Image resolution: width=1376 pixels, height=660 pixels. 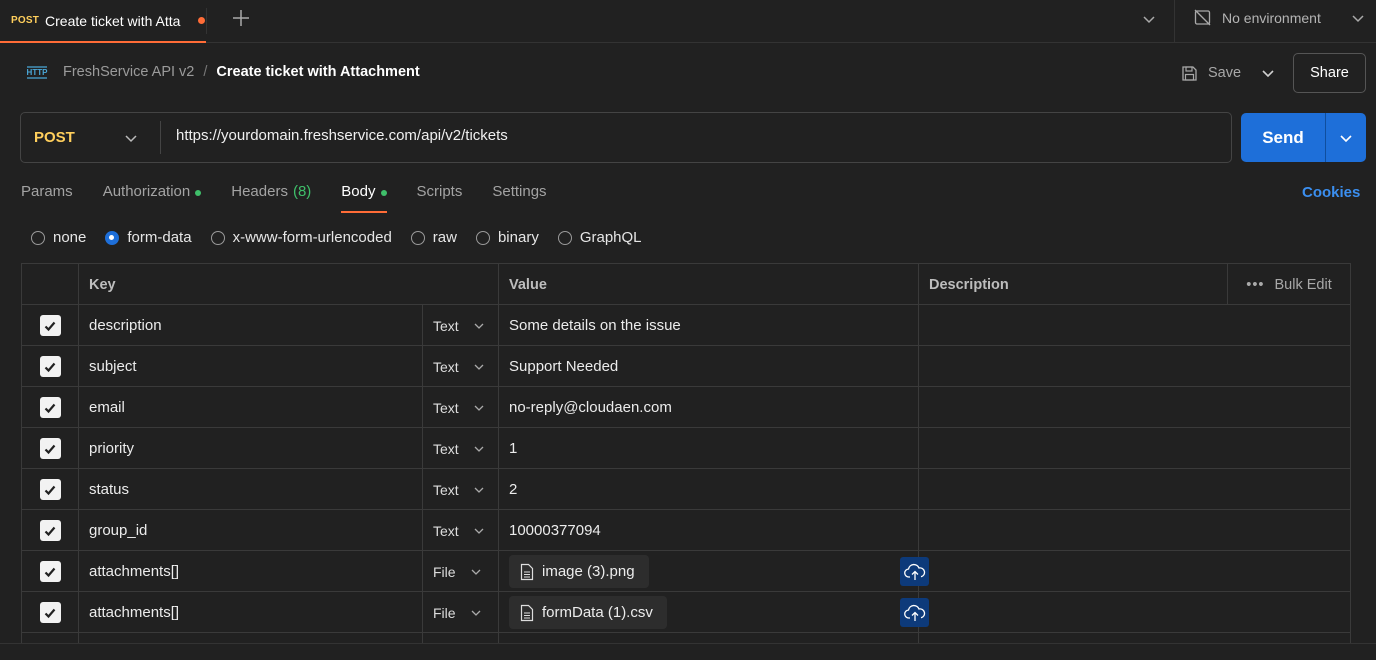 I want to click on key-cell: group_id, so click(x=251, y=530).